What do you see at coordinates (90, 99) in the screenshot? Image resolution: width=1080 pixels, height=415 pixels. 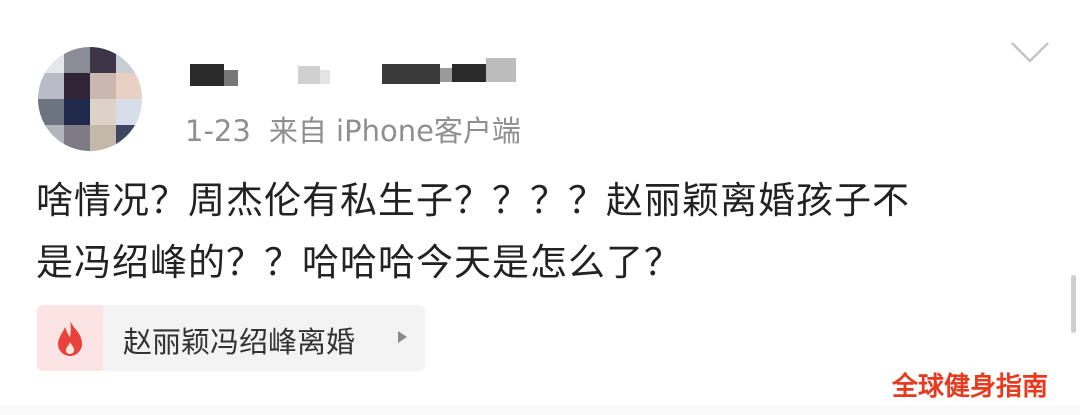 I see `avatar` at bounding box center [90, 99].